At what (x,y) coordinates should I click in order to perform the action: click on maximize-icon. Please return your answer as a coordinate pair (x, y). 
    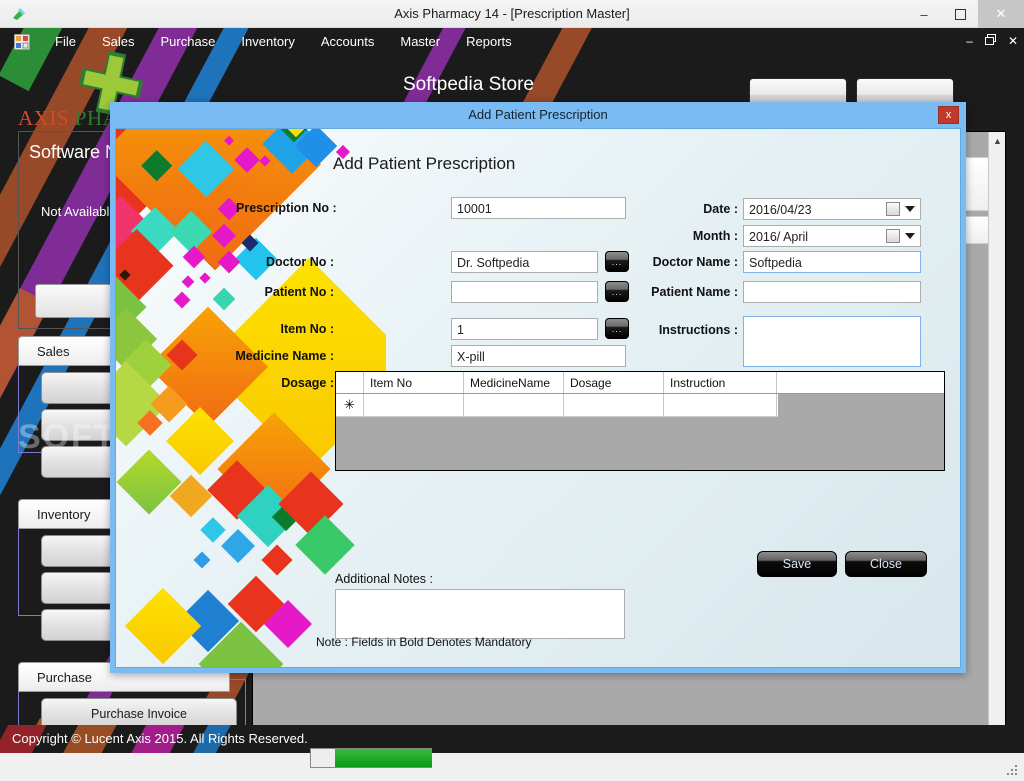
    Looking at the image, I should click on (960, 14).